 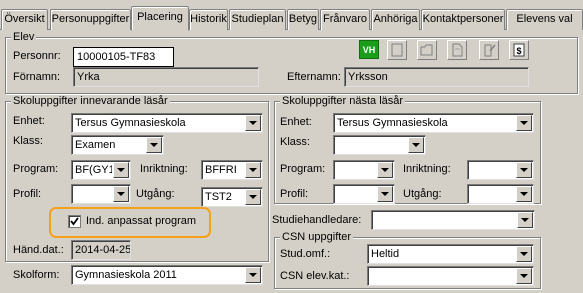 What do you see at coordinates (343, 101) in the screenshot?
I see `next-year-title: Skoluppgifter nästa läsår` at bounding box center [343, 101].